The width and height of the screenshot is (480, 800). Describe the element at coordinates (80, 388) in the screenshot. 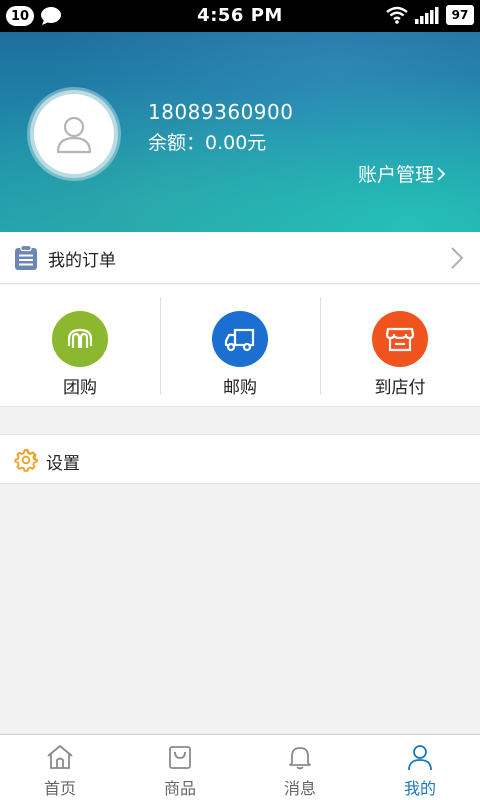

I see `category-label: 团购` at that location.